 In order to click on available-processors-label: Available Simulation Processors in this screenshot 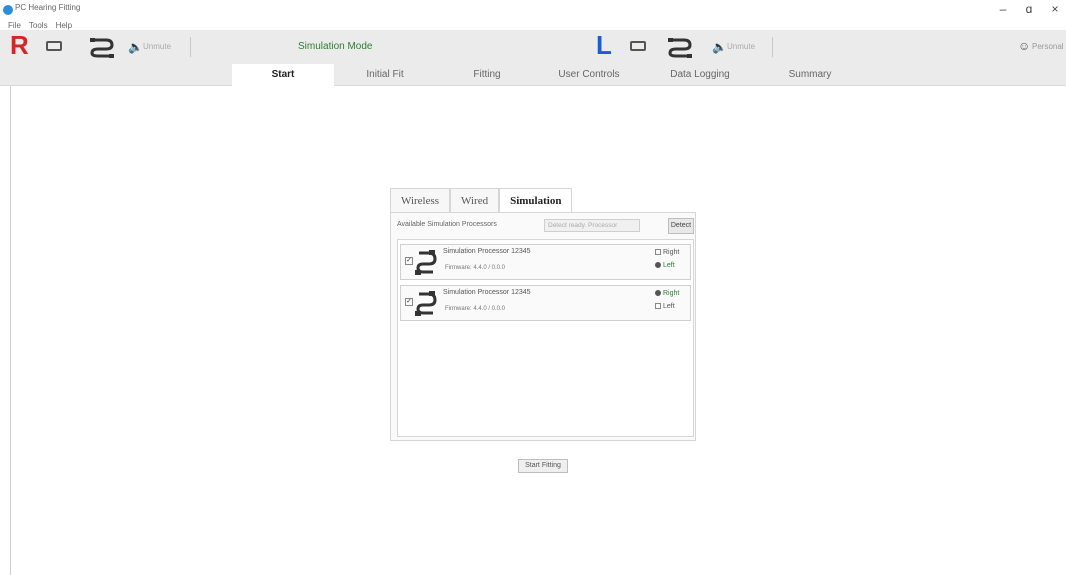, I will do `click(447, 224)`.